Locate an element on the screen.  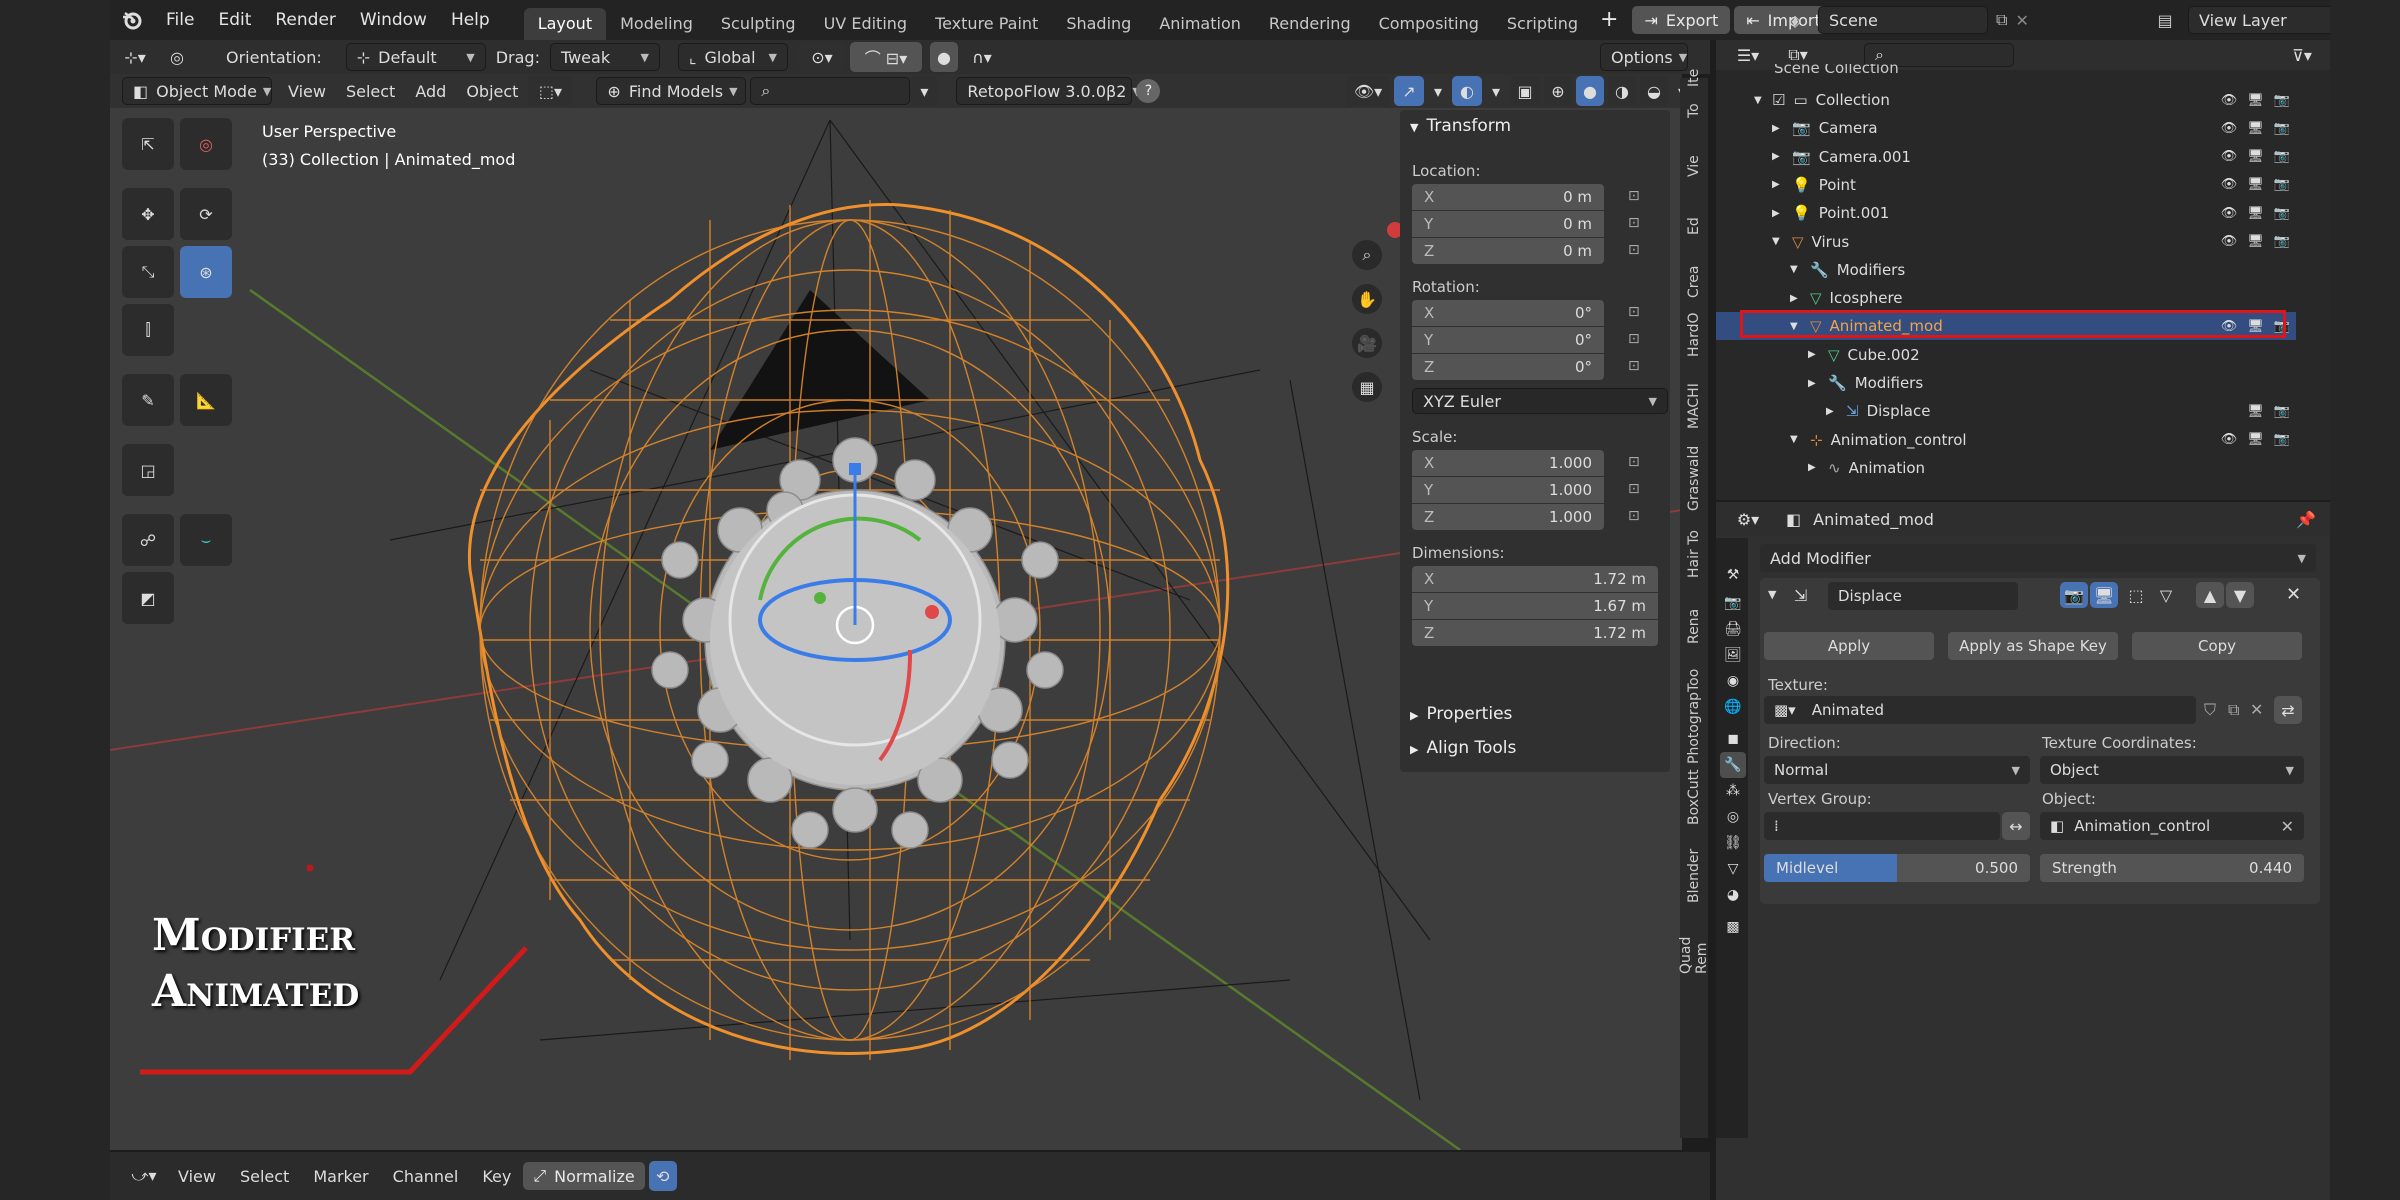
menu-file: File is located at coordinates (180, 20).